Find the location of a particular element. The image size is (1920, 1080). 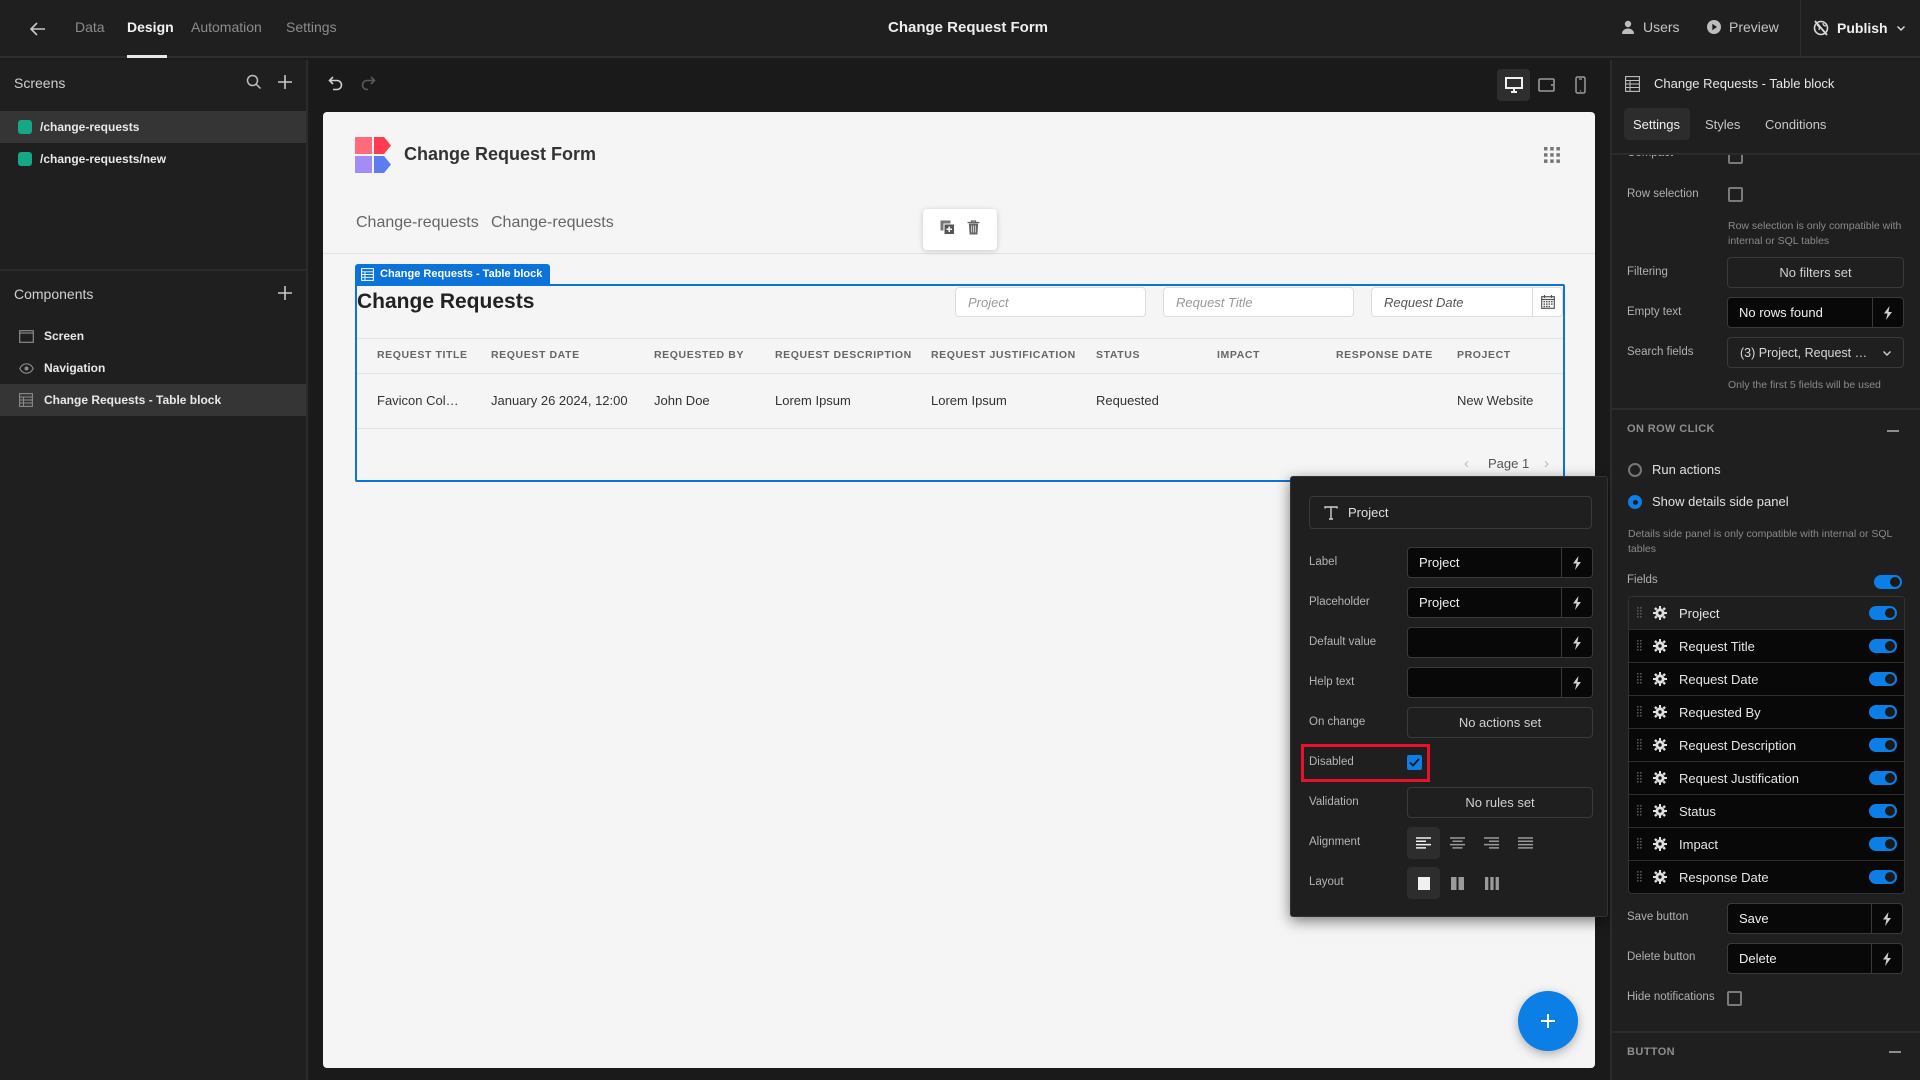

field-row: Response Date is located at coordinates (1766, 877).